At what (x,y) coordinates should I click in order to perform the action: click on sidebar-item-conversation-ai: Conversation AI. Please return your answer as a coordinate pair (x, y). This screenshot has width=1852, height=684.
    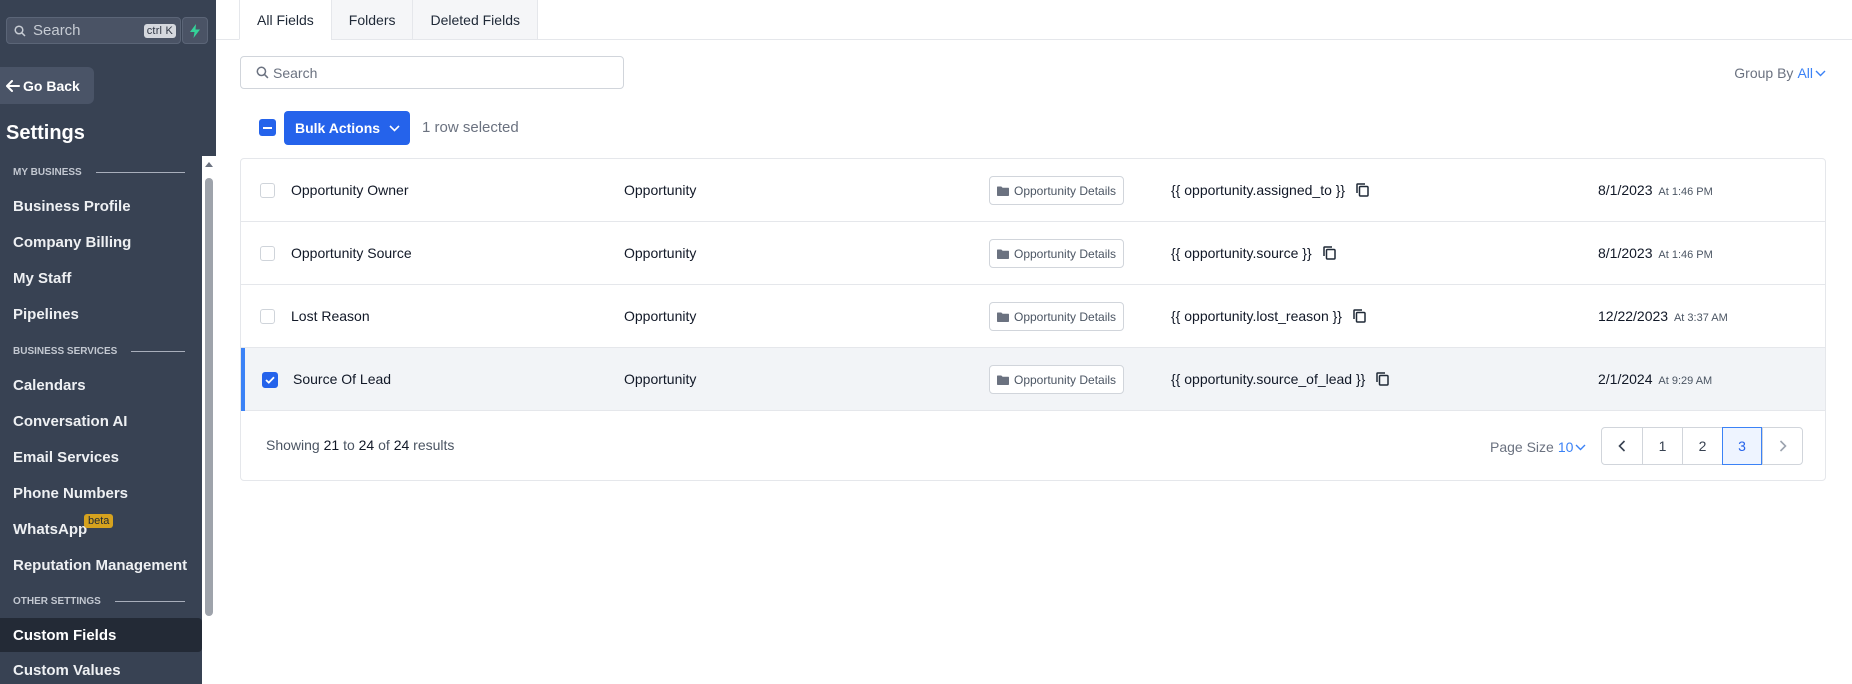
    Looking at the image, I should click on (70, 421).